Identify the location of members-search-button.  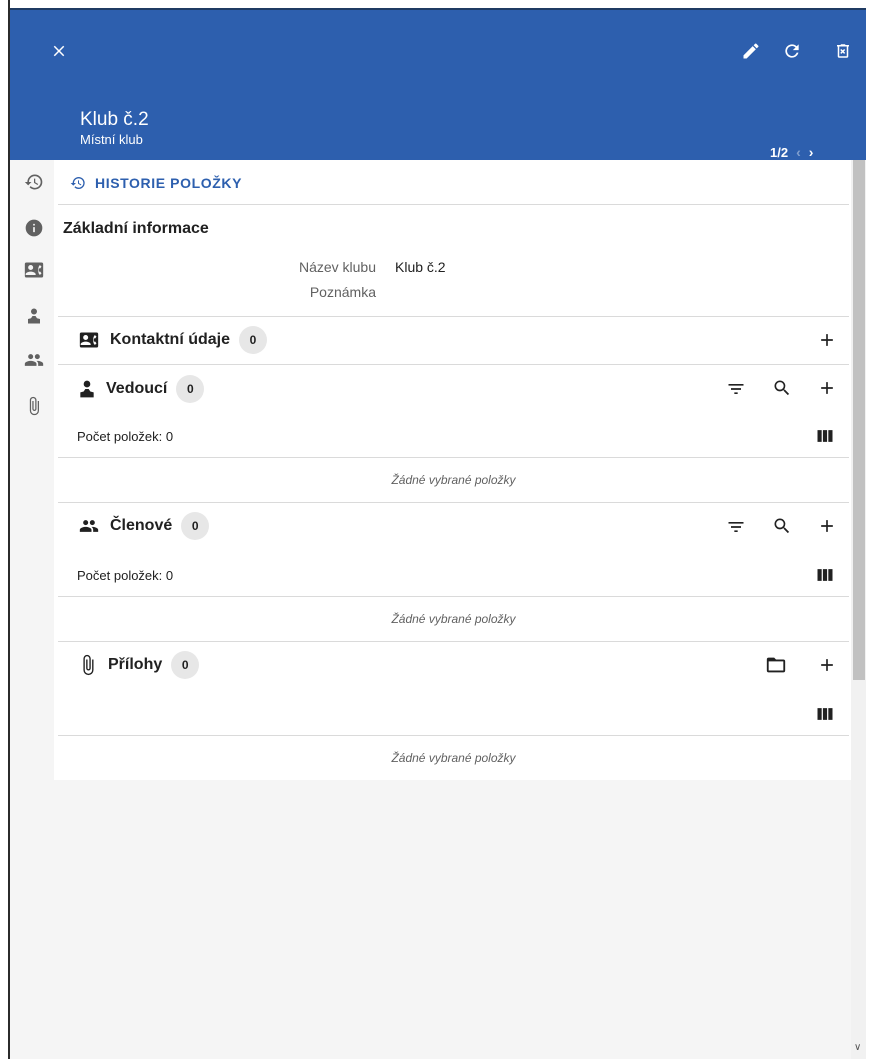
(782, 526).